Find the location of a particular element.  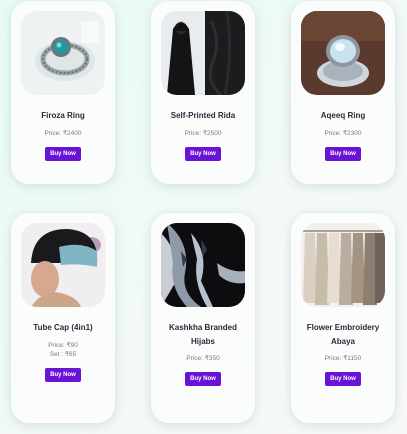

tube-cap-image is located at coordinates (63, 265).